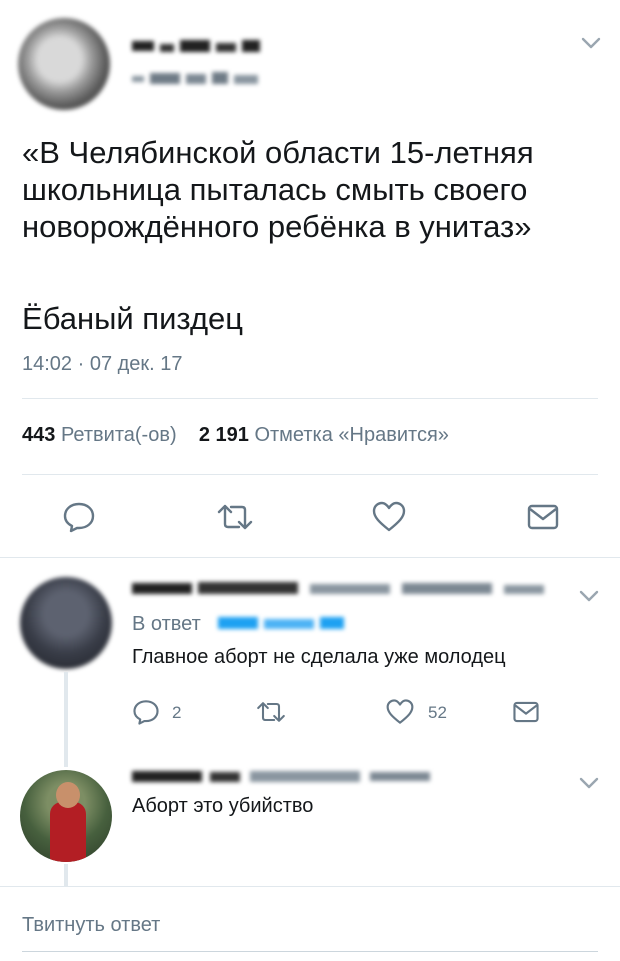 The height and width of the screenshot is (961, 620). Describe the element at coordinates (310, 951) in the screenshot. I see `compose-underline` at that location.